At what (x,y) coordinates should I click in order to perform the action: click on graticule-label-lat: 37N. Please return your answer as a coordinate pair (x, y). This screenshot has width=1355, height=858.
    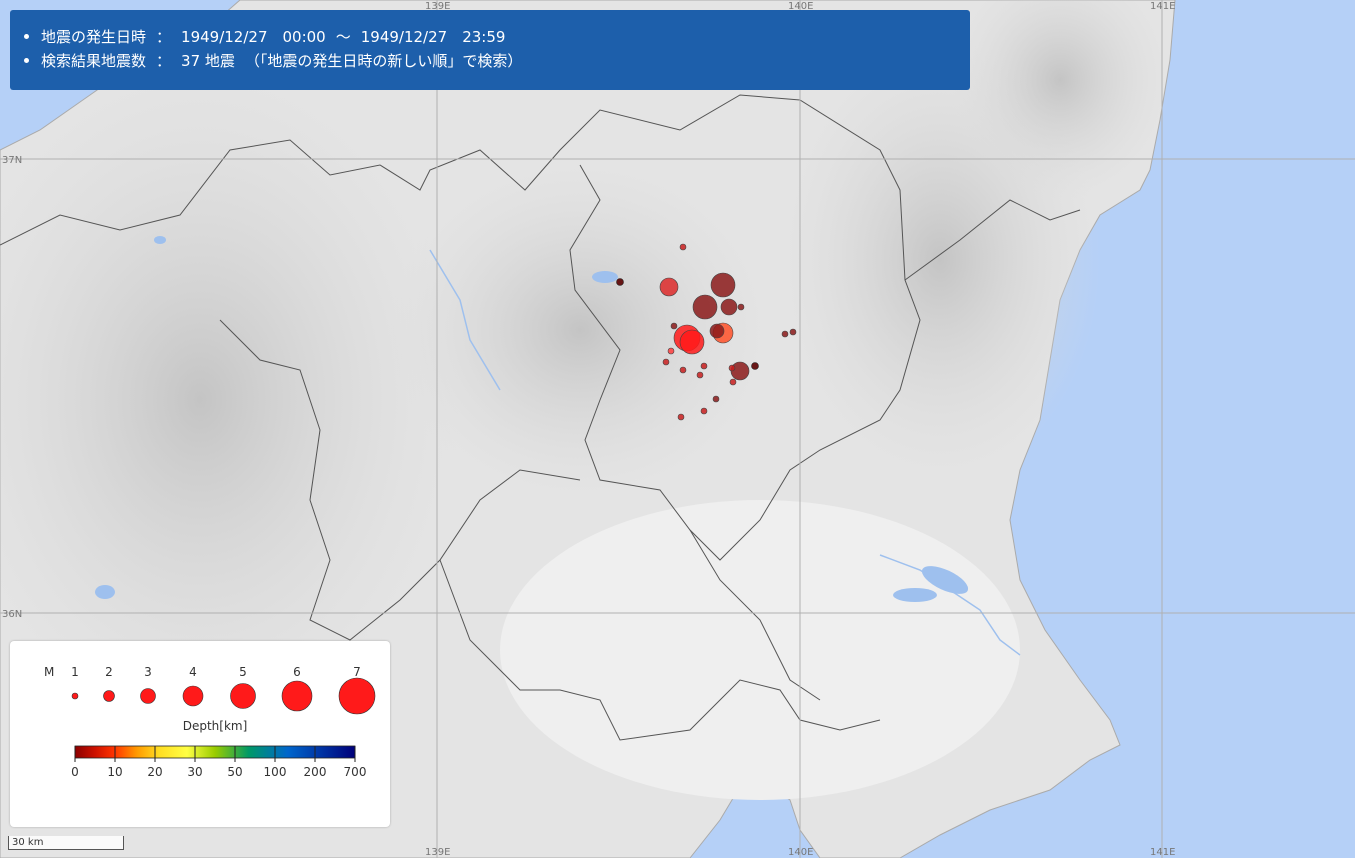
    Looking at the image, I should click on (12, 160).